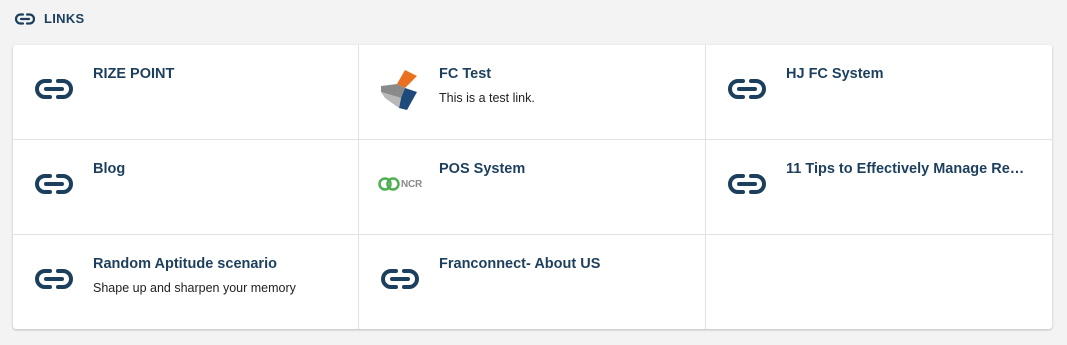 The image size is (1067, 345). I want to click on empty-tile, so click(879, 282).